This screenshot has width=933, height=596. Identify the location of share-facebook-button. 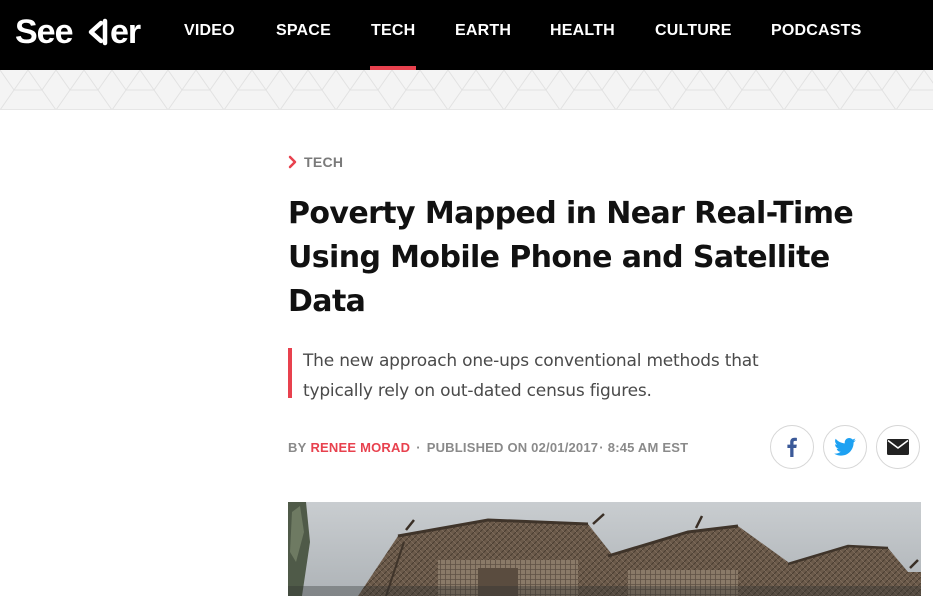
(792, 447).